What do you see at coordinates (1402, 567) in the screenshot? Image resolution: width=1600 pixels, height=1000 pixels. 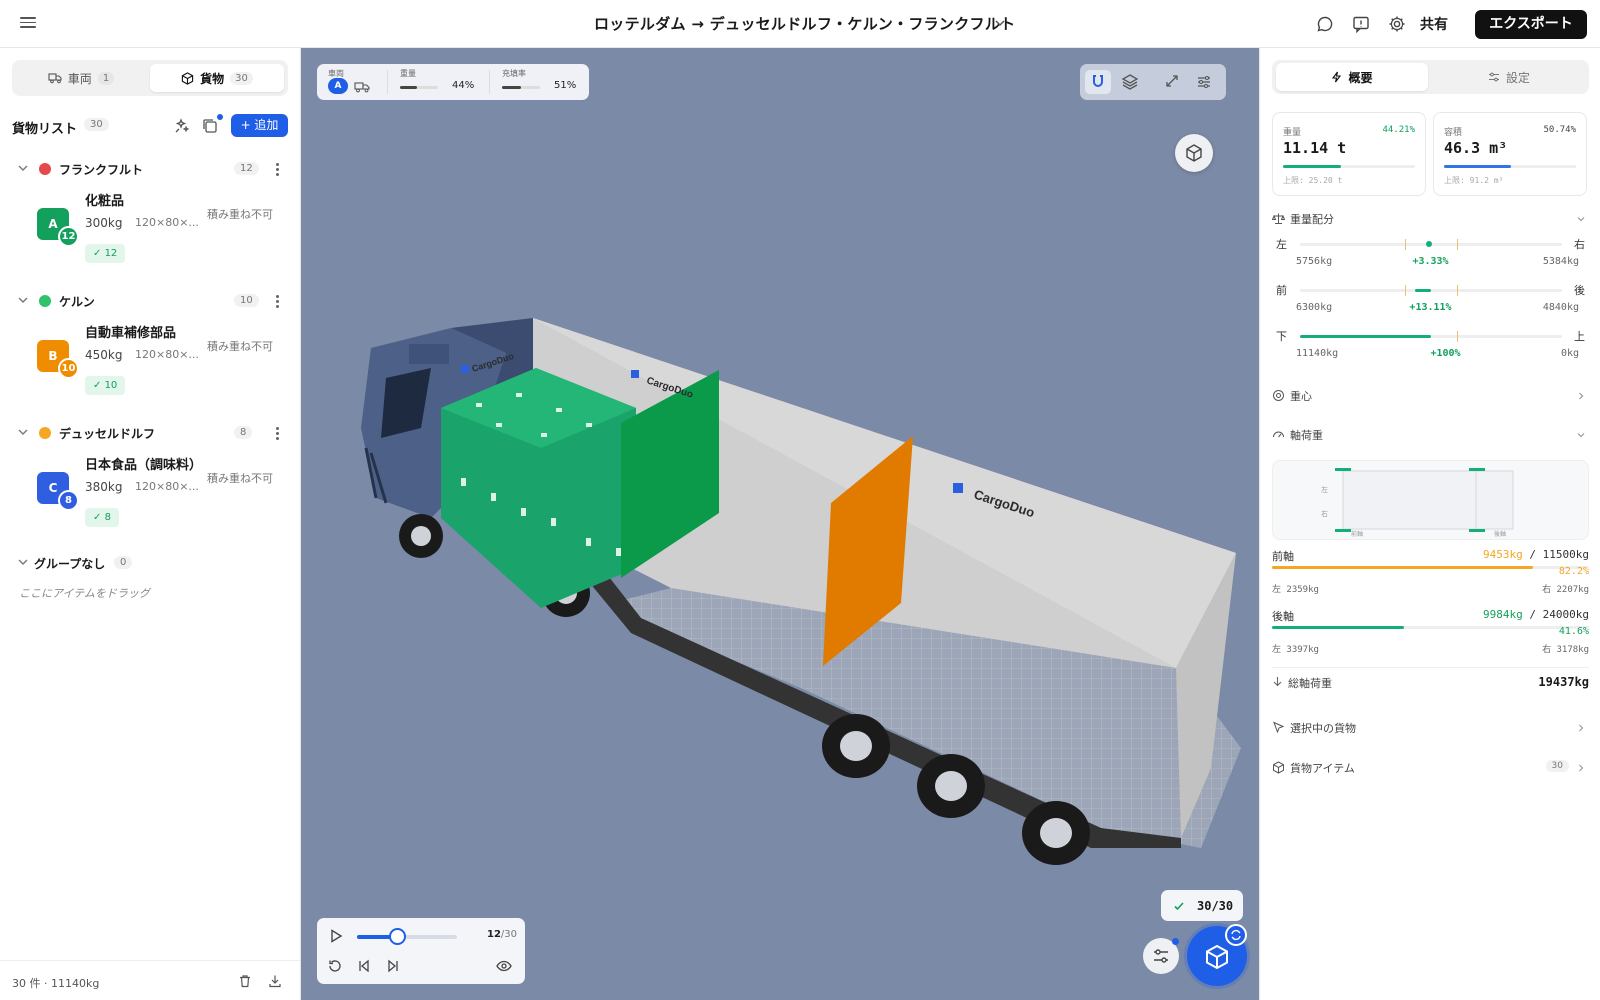 I see `front-axle-bar-fill` at bounding box center [1402, 567].